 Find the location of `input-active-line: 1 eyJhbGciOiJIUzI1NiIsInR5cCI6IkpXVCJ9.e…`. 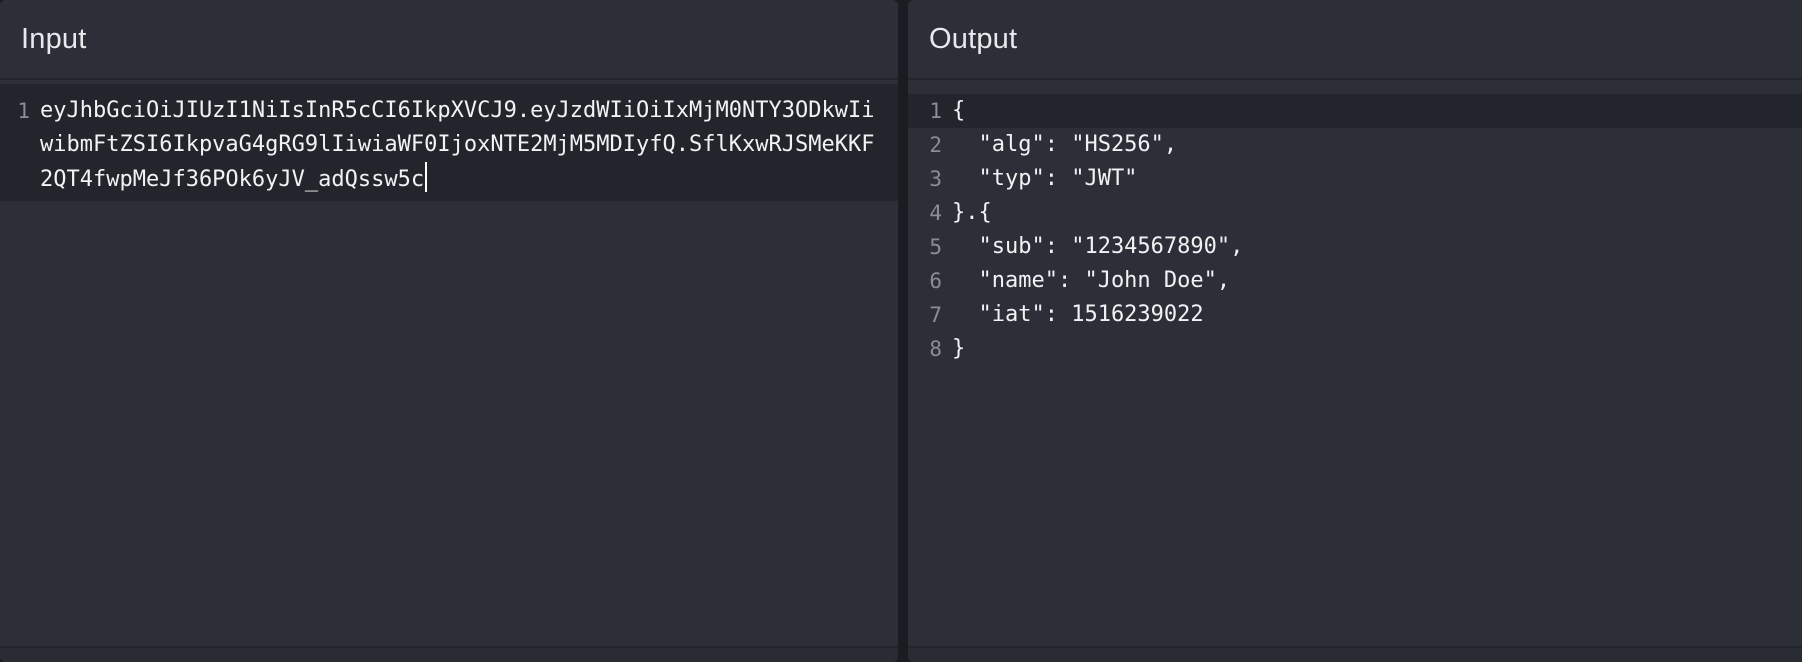

input-active-line: 1 eyJhbGciOiJIUzI1NiIsInR5cCI6IkpXVCJ9.e… is located at coordinates (449, 142).